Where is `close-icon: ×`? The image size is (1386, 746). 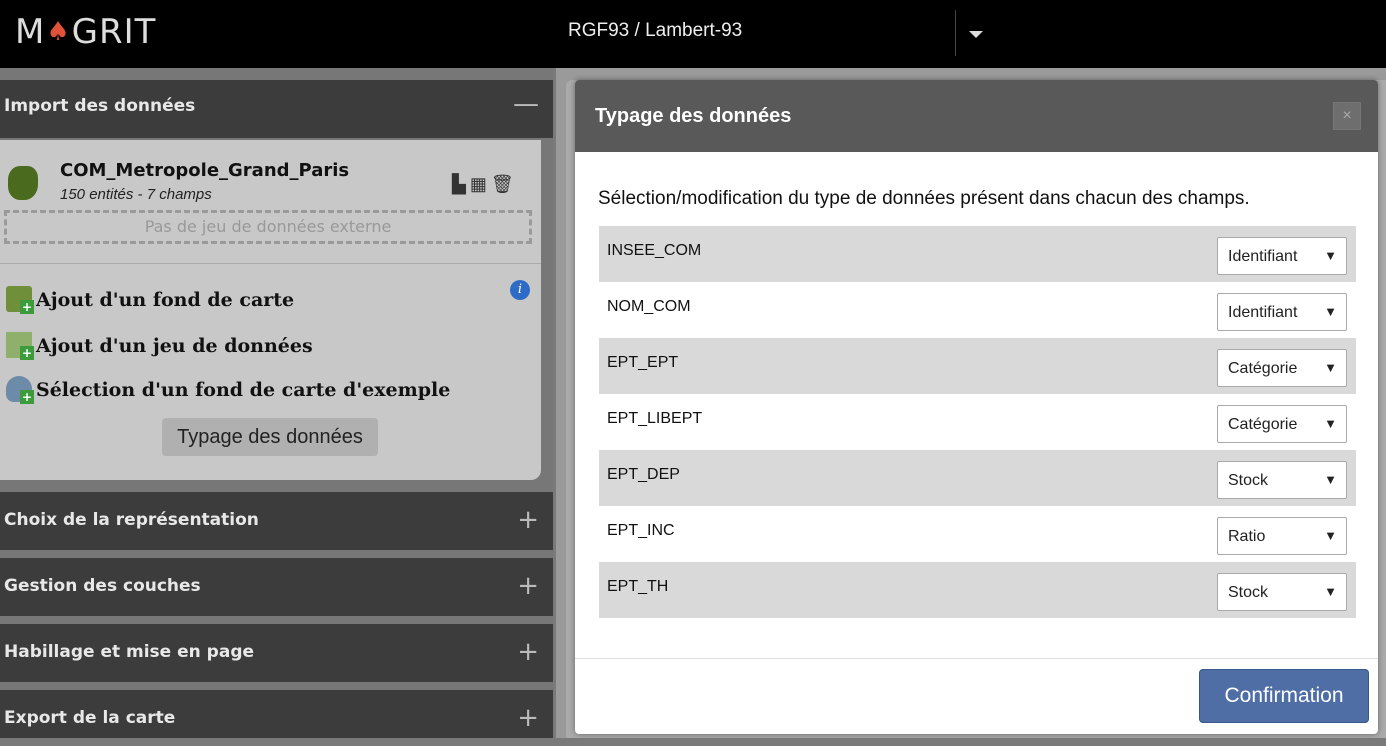
close-icon: × is located at coordinates (1347, 116).